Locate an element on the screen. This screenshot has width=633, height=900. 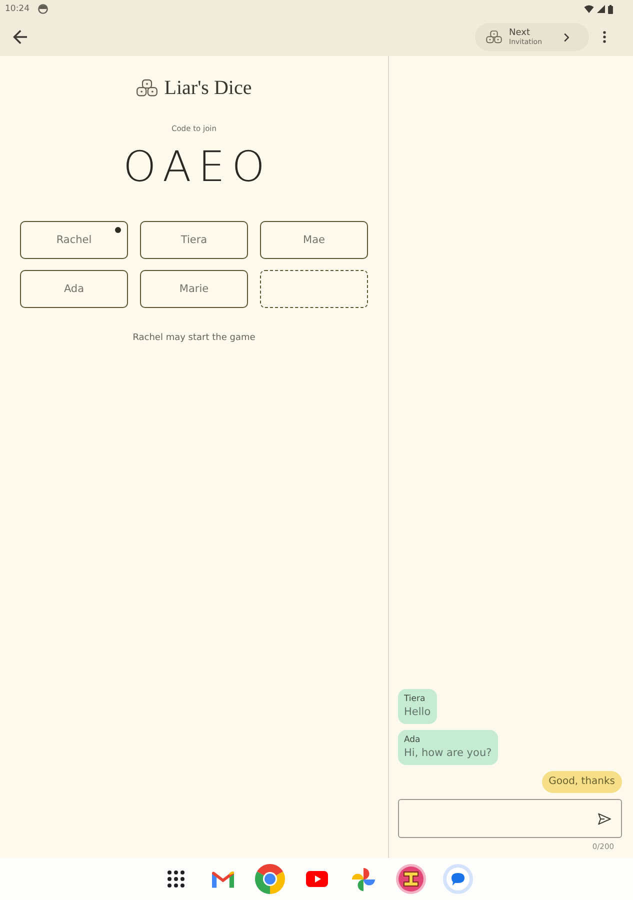
game-title: Liar's Dice is located at coordinates (208, 88).